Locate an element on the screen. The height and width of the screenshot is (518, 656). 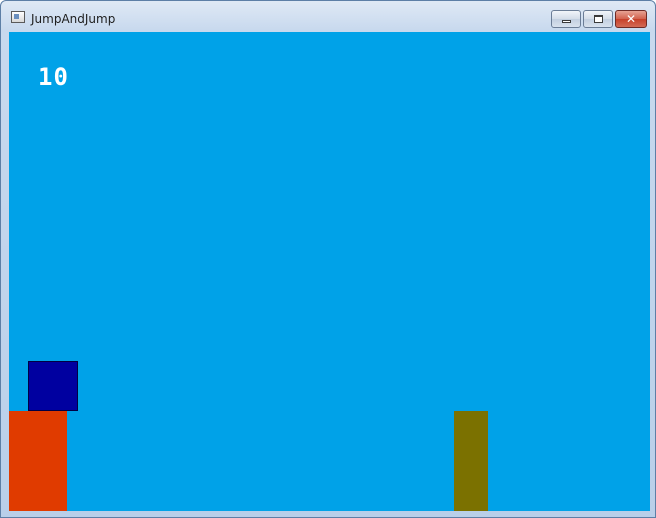
close-icon: ✕ is located at coordinates (631, 19).